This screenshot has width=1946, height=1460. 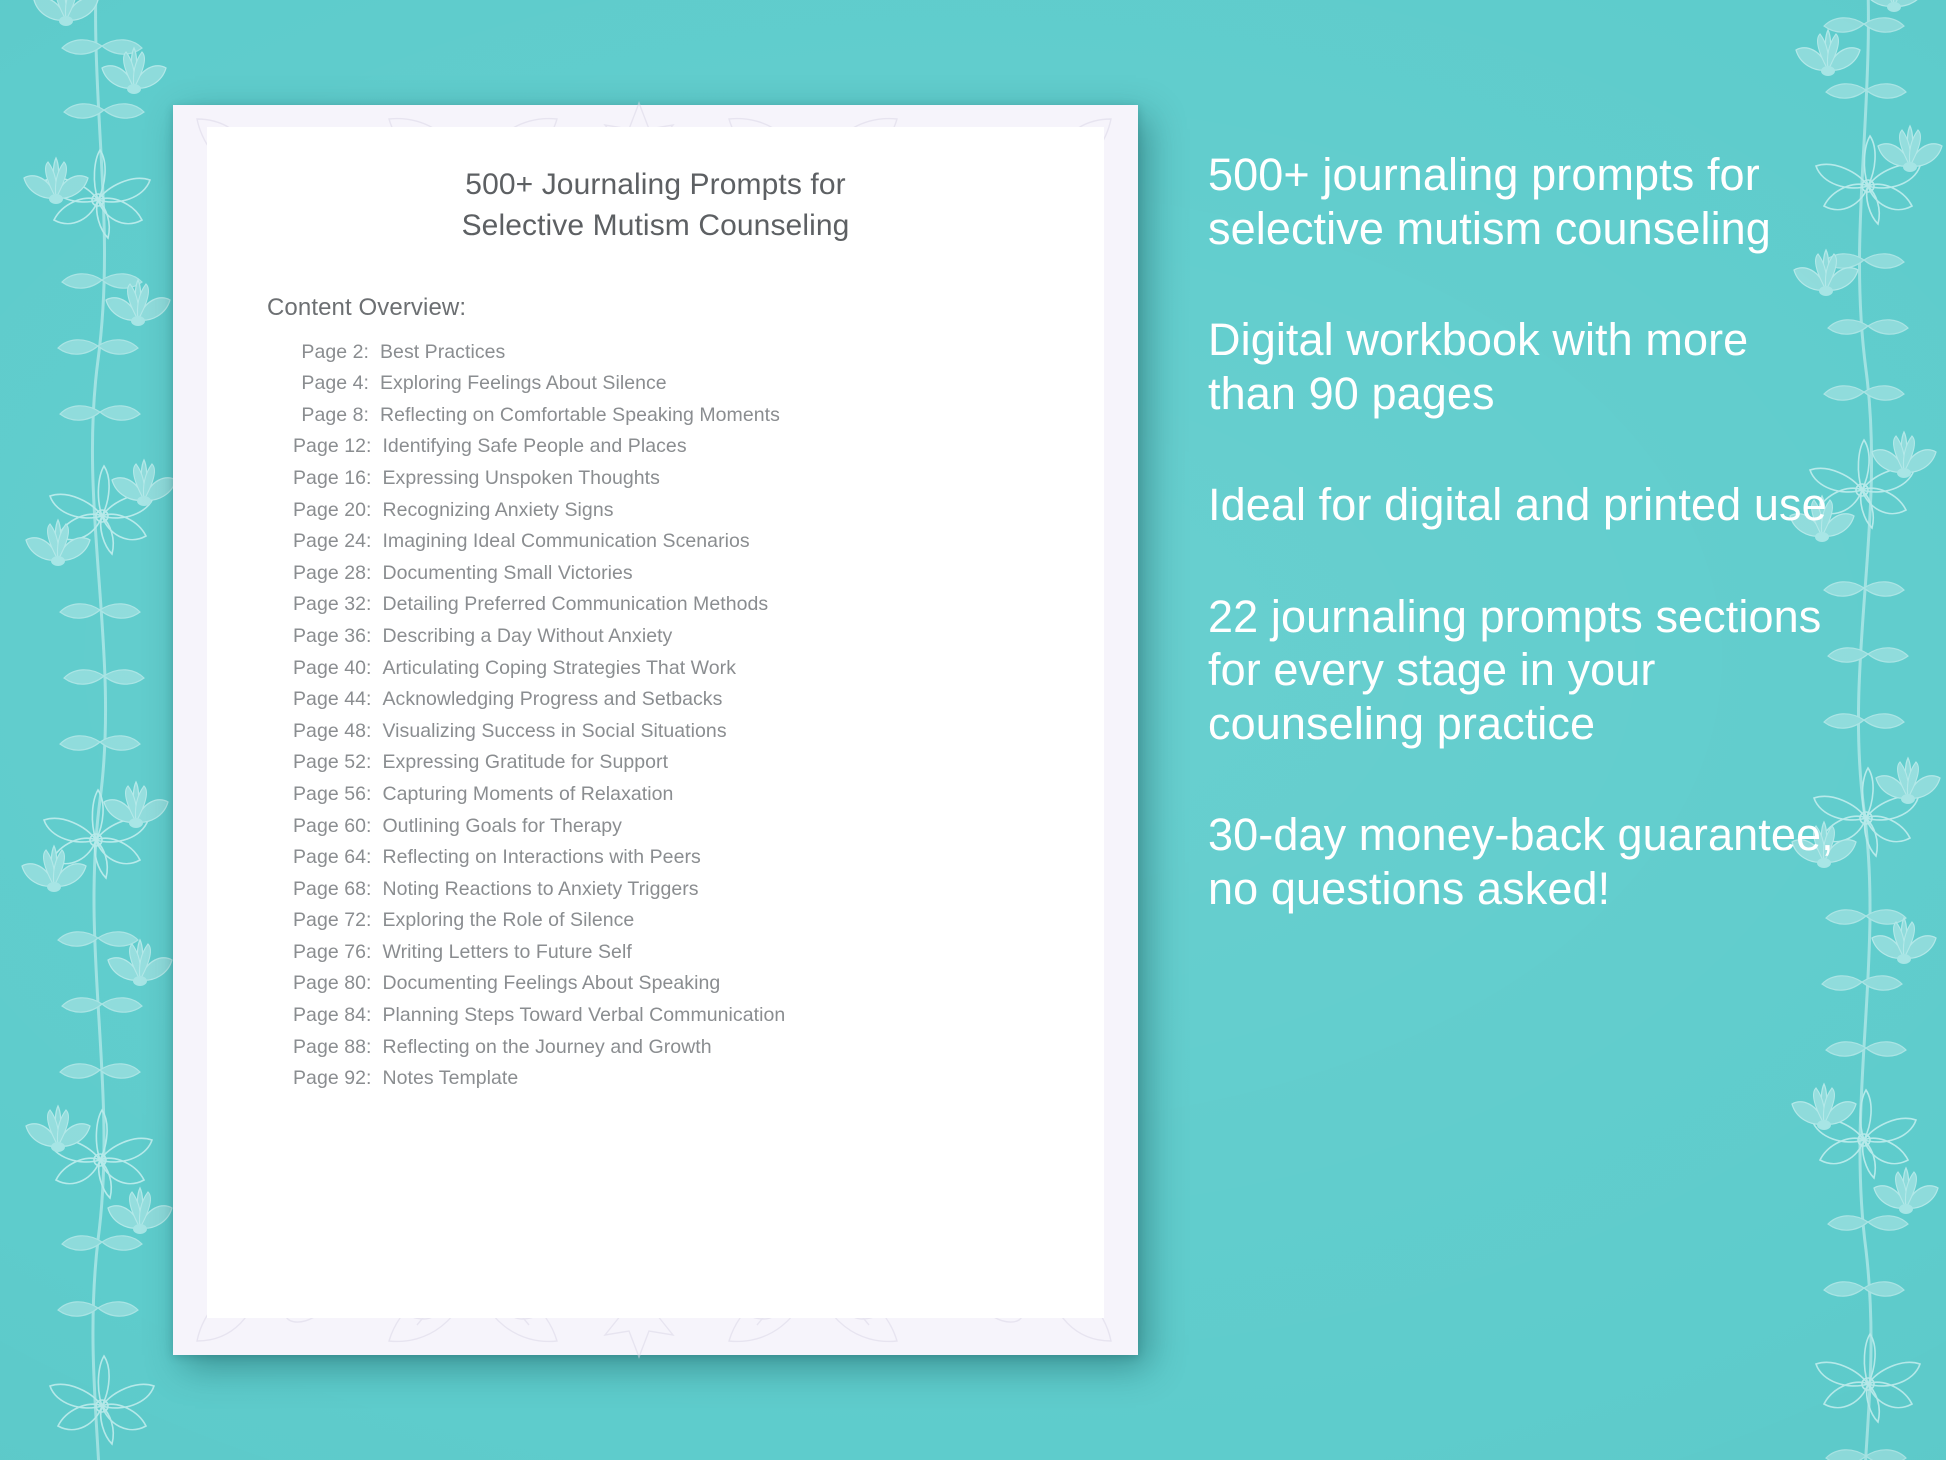 What do you see at coordinates (547, 1046) in the screenshot?
I see `toc-section-title: Reflecting on the Journey and Growth` at bounding box center [547, 1046].